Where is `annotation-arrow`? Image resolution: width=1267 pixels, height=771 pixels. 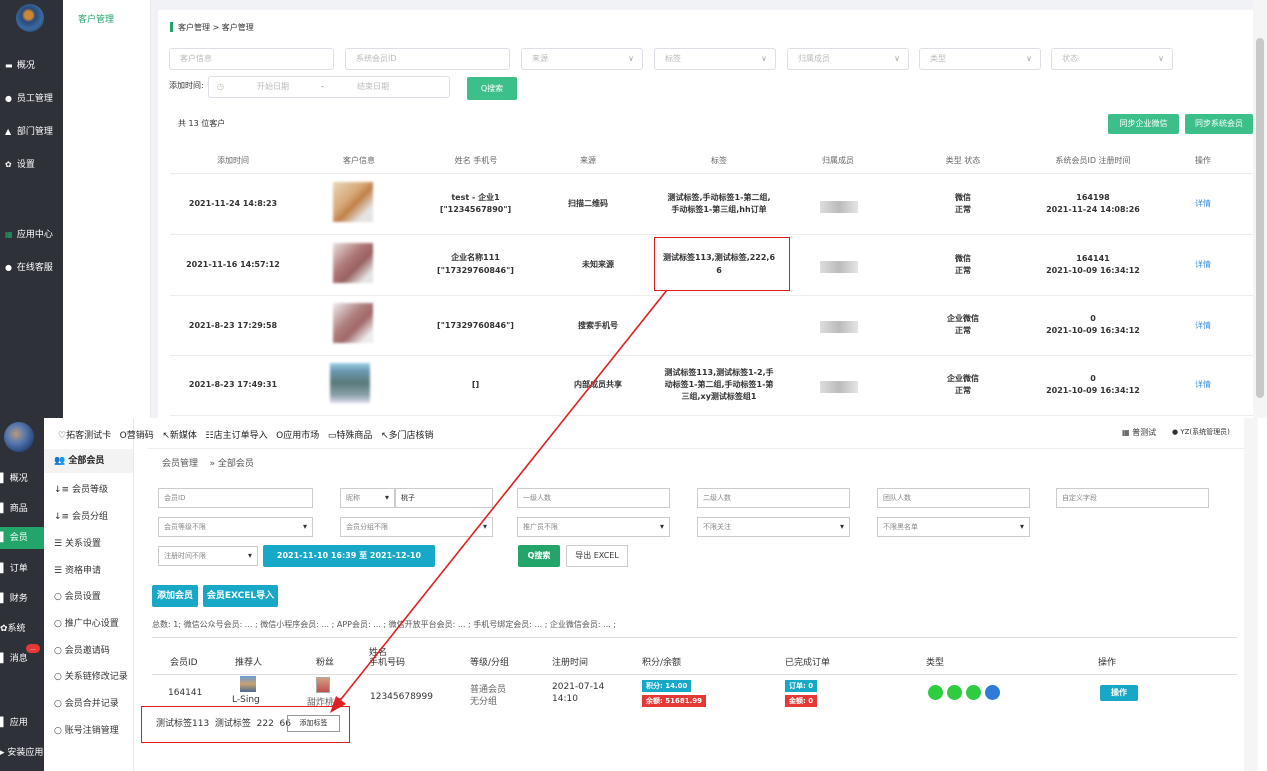
annotation-arrow is located at coordinates (499, 501).